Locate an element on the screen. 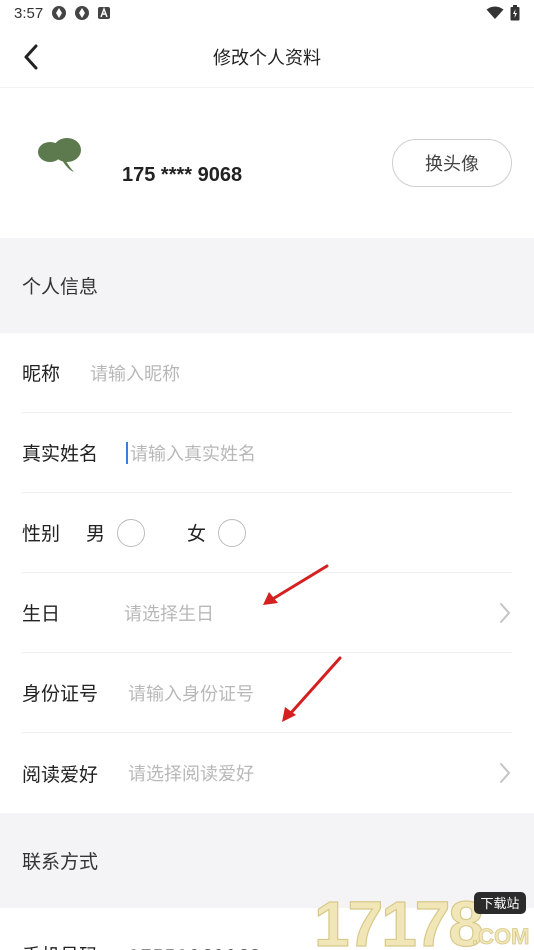 This screenshot has height=950, width=534. gender-radio-group: 男 女 is located at coordinates (187, 532).